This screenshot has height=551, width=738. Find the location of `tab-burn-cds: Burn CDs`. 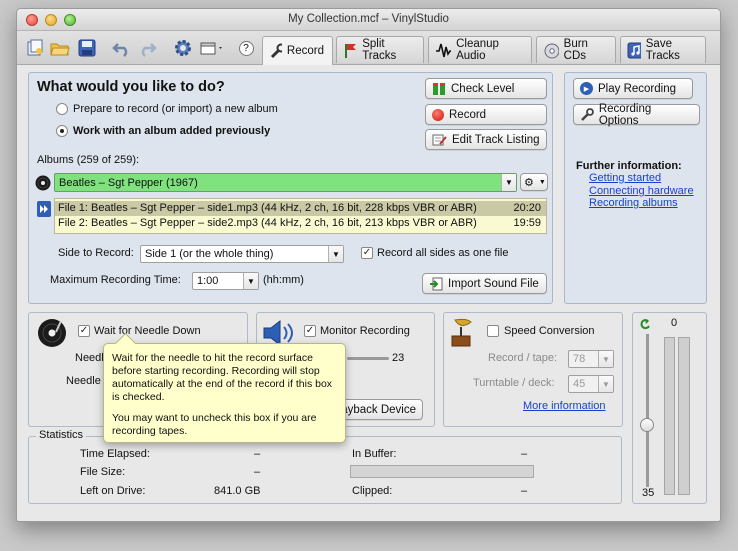

tab-burn-cds: Burn CDs is located at coordinates (576, 49).